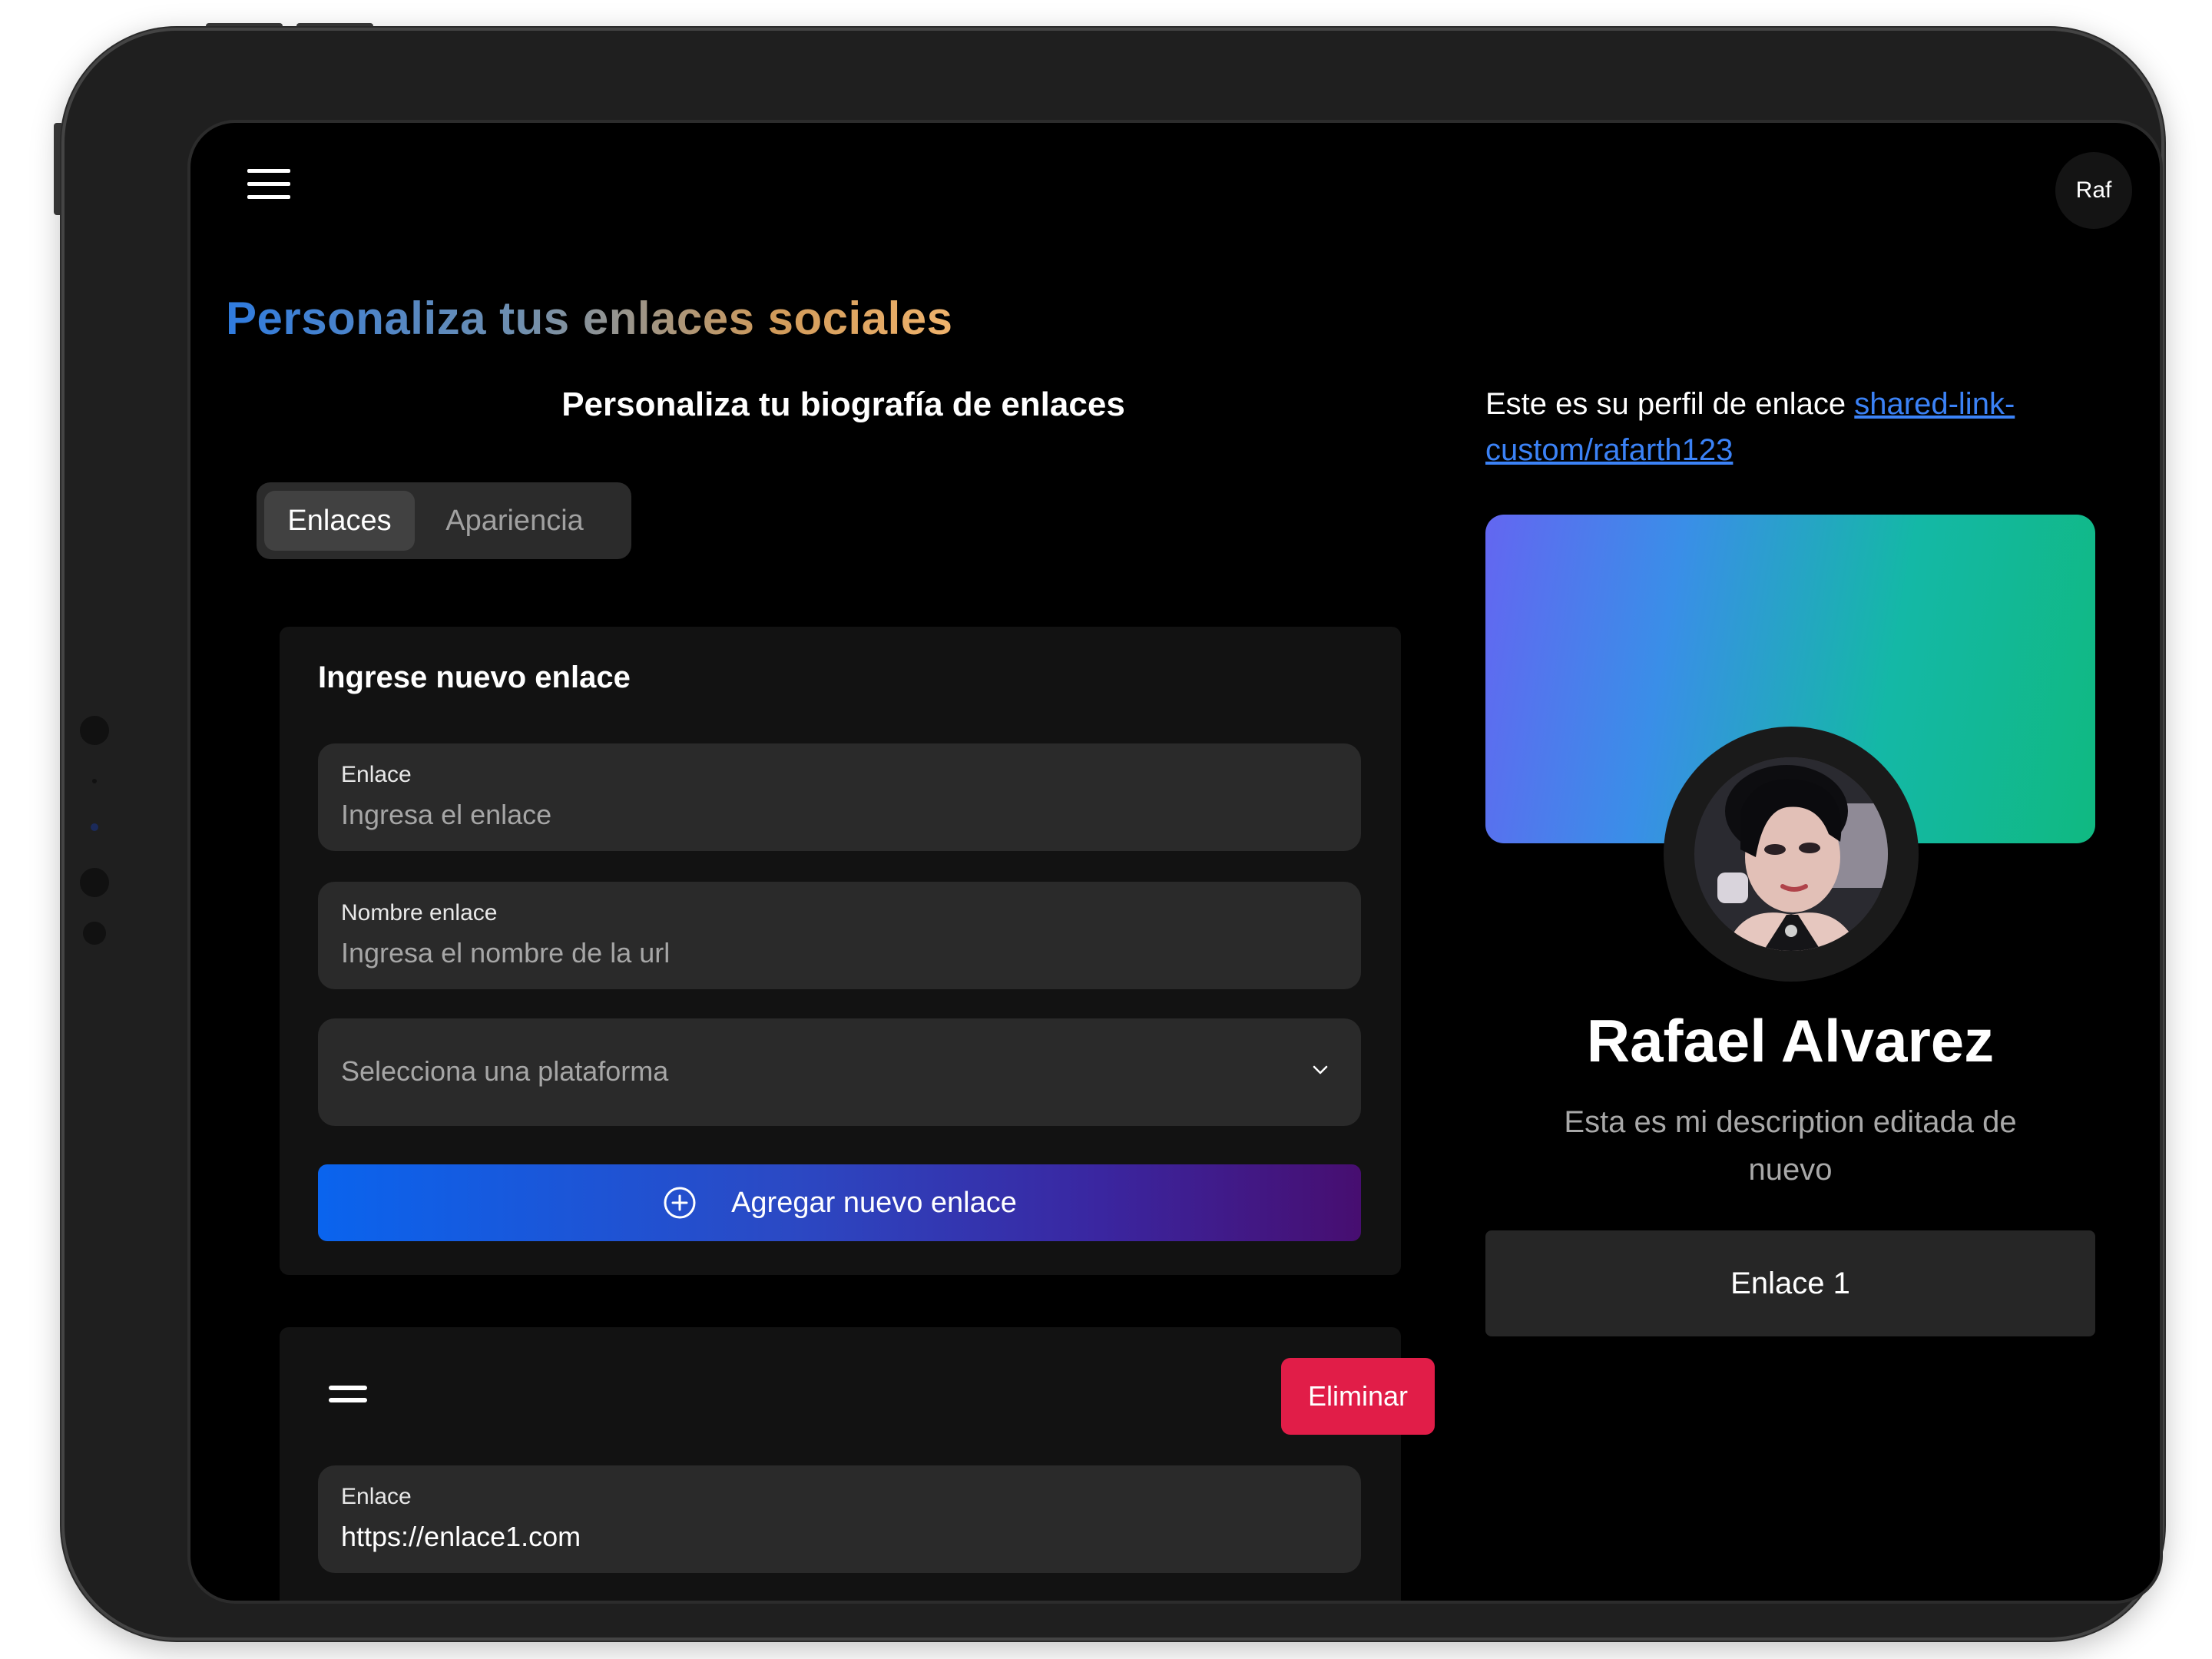  What do you see at coordinates (420, 913) in the screenshot?
I see `name-field-label: Nombre enlace` at bounding box center [420, 913].